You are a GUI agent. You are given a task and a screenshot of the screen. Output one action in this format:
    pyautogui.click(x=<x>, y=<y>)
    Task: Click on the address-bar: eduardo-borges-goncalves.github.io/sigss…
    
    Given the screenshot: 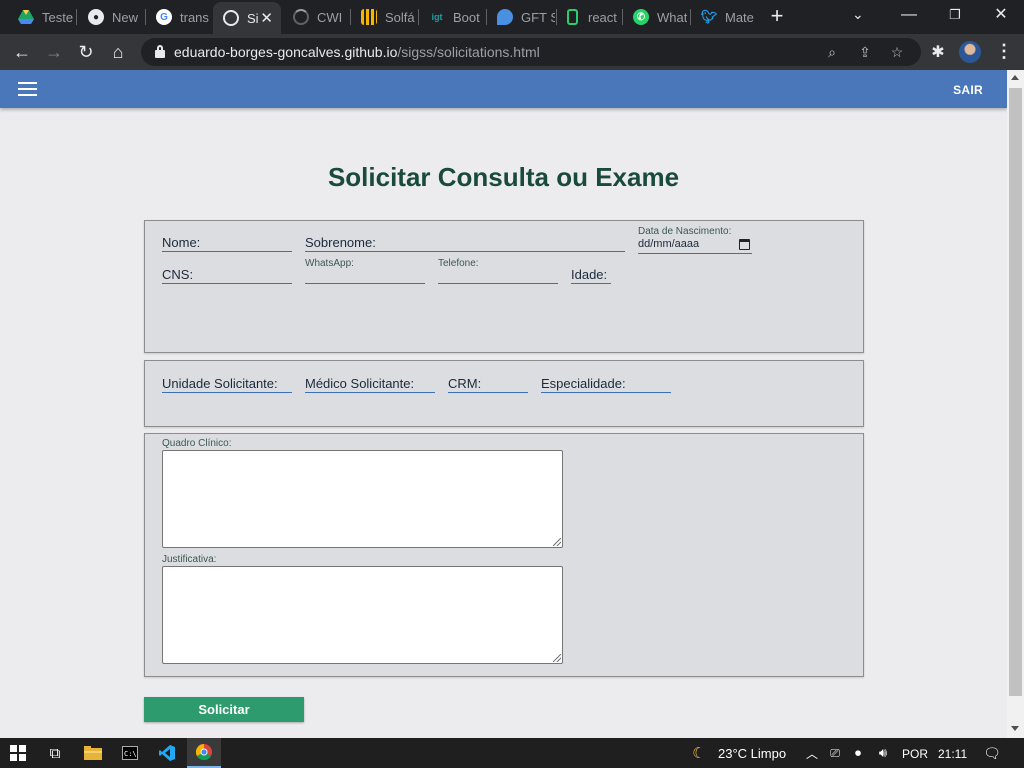 What is the action you would take?
    pyautogui.click(x=531, y=52)
    